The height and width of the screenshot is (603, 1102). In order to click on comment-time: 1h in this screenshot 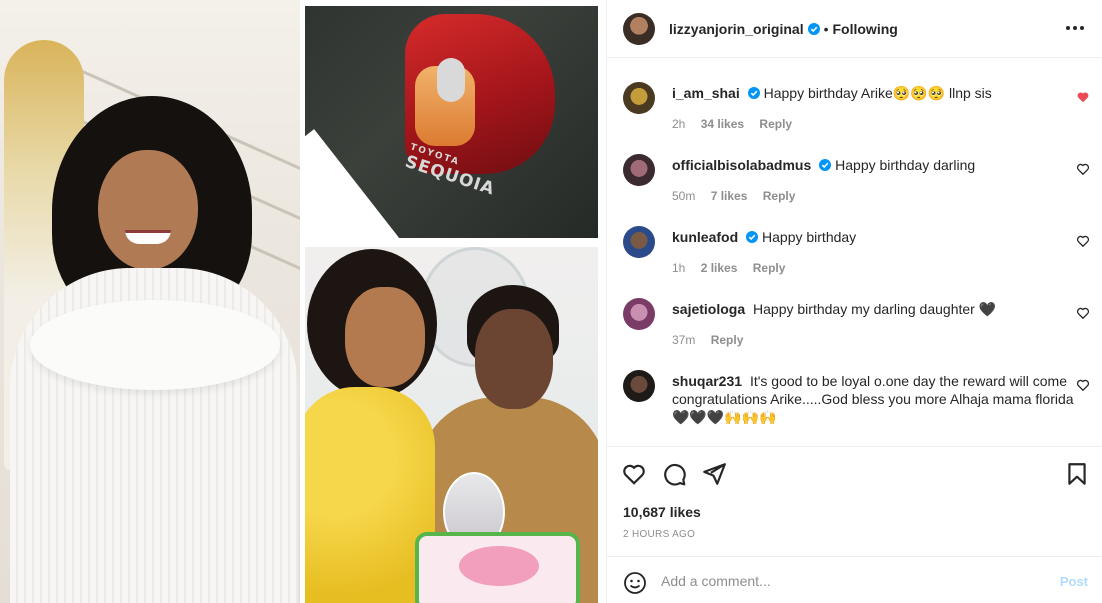, I will do `click(678, 268)`.